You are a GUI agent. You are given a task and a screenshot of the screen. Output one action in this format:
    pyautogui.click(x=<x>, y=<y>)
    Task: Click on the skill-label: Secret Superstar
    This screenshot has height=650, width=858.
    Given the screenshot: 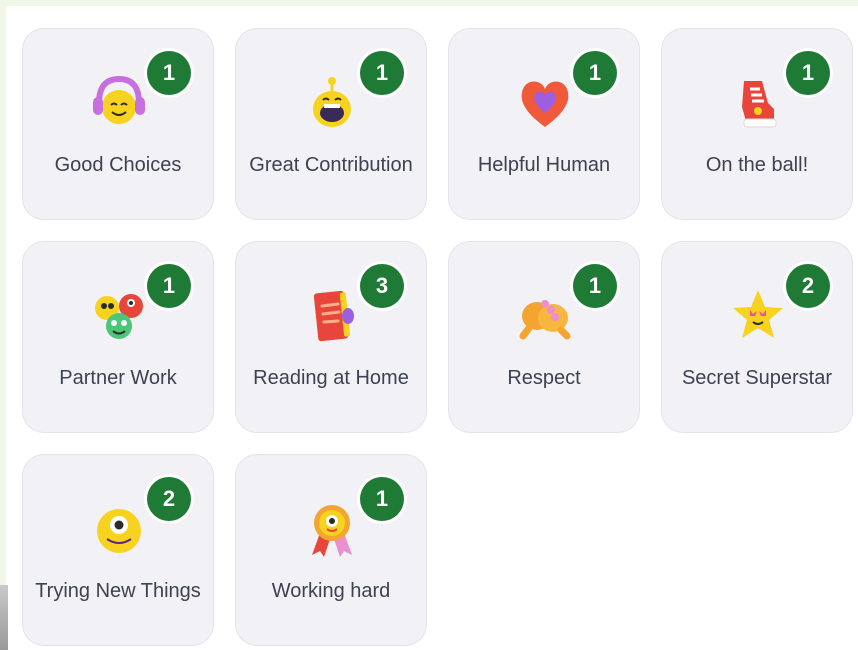 What is the action you would take?
    pyautogui.click(x=757, y=377)
    